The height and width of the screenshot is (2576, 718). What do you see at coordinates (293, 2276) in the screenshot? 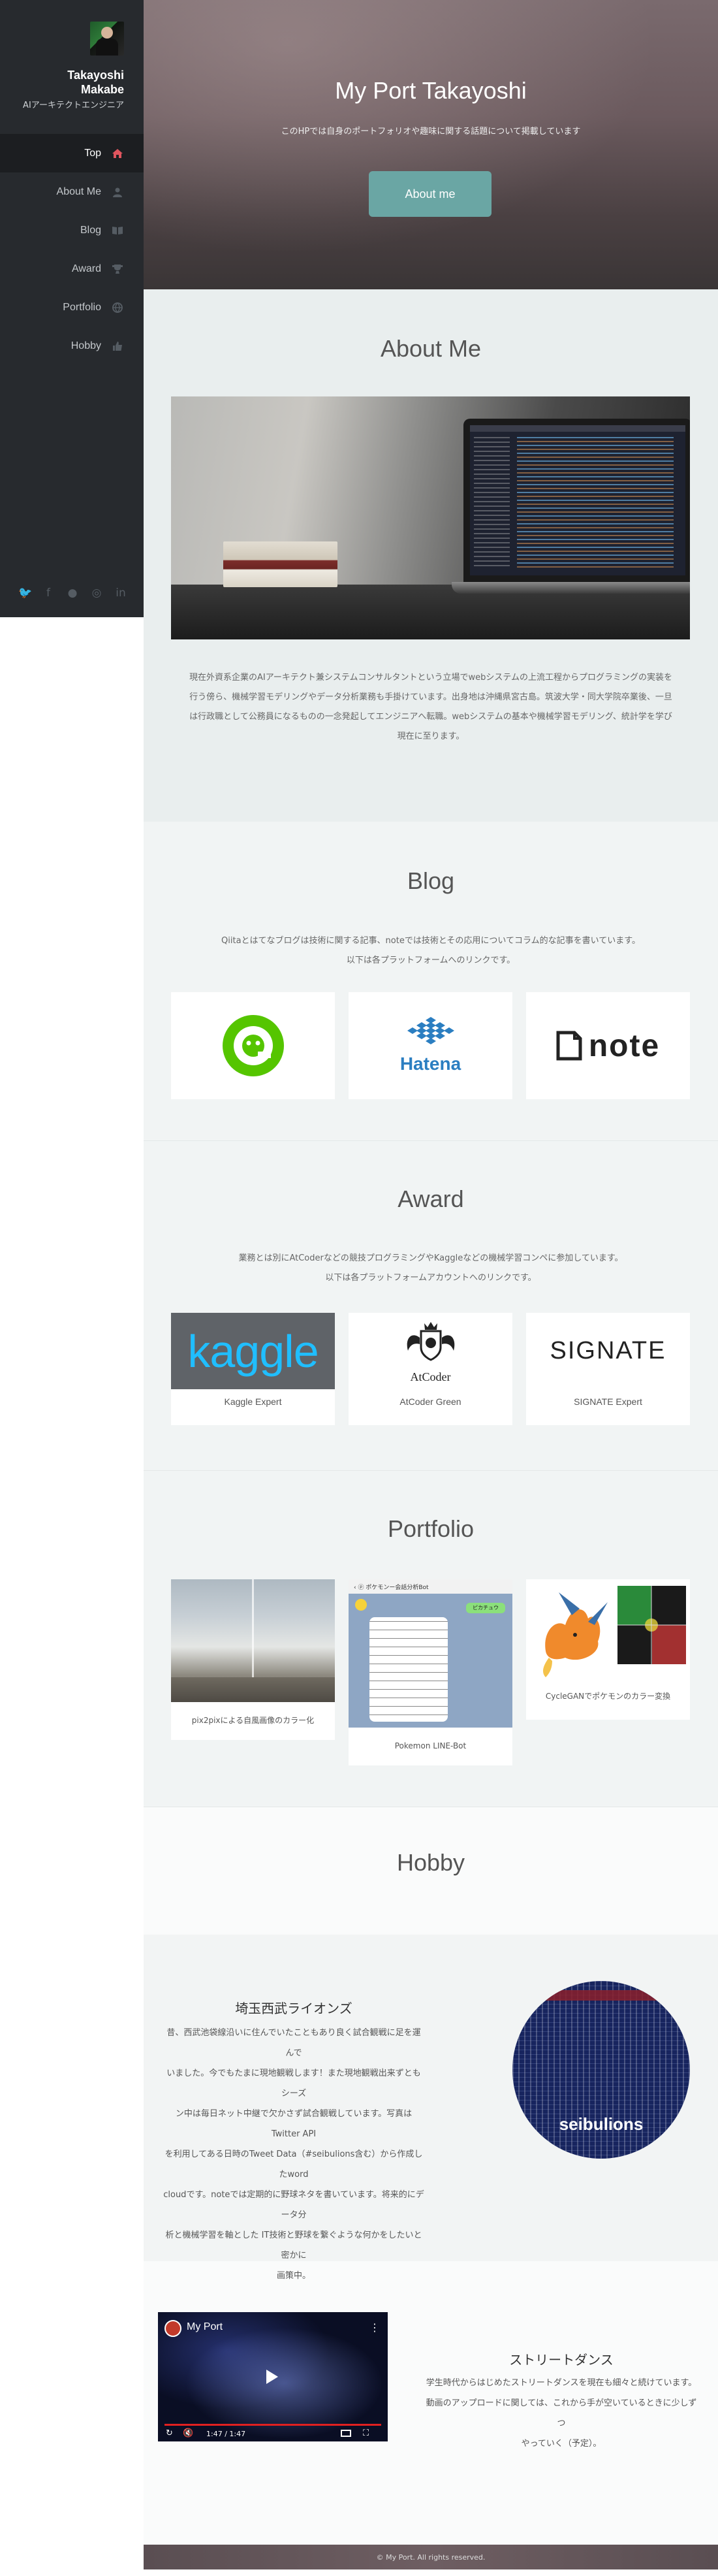
I see `lions-text-line: 画策中。` at bounding box center [293, 2276].